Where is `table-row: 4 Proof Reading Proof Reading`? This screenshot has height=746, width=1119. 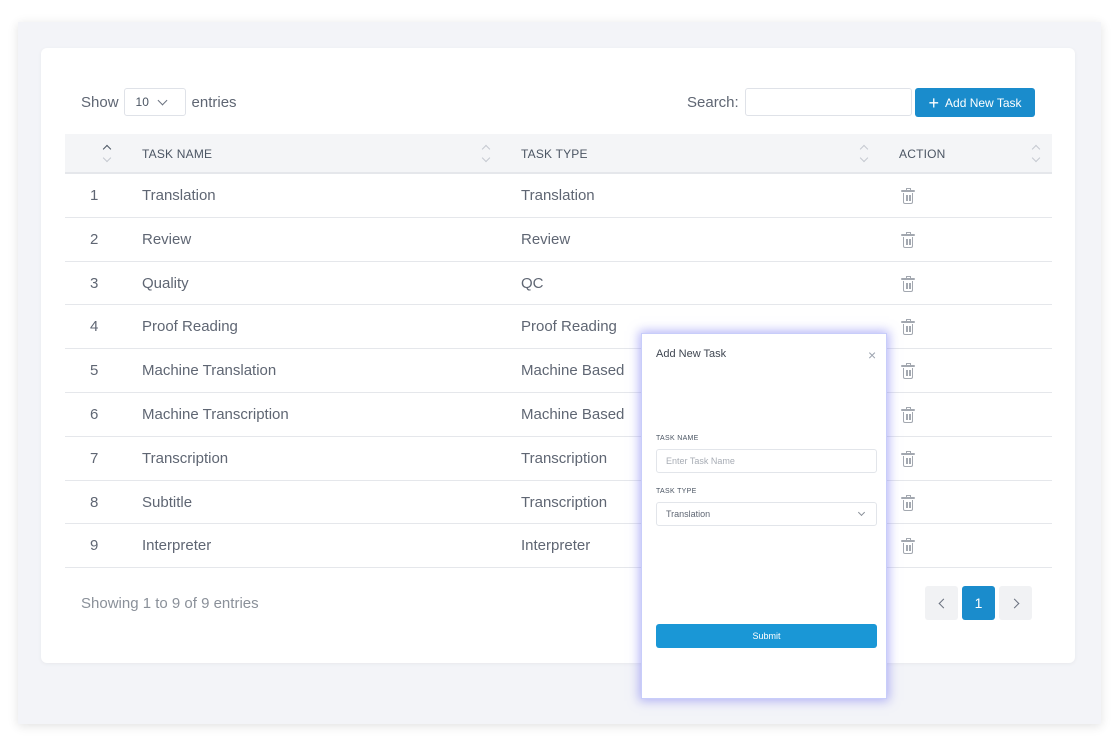
table-row: 4 Proof Reading Proof Reading is located at coordinates (558, 327).